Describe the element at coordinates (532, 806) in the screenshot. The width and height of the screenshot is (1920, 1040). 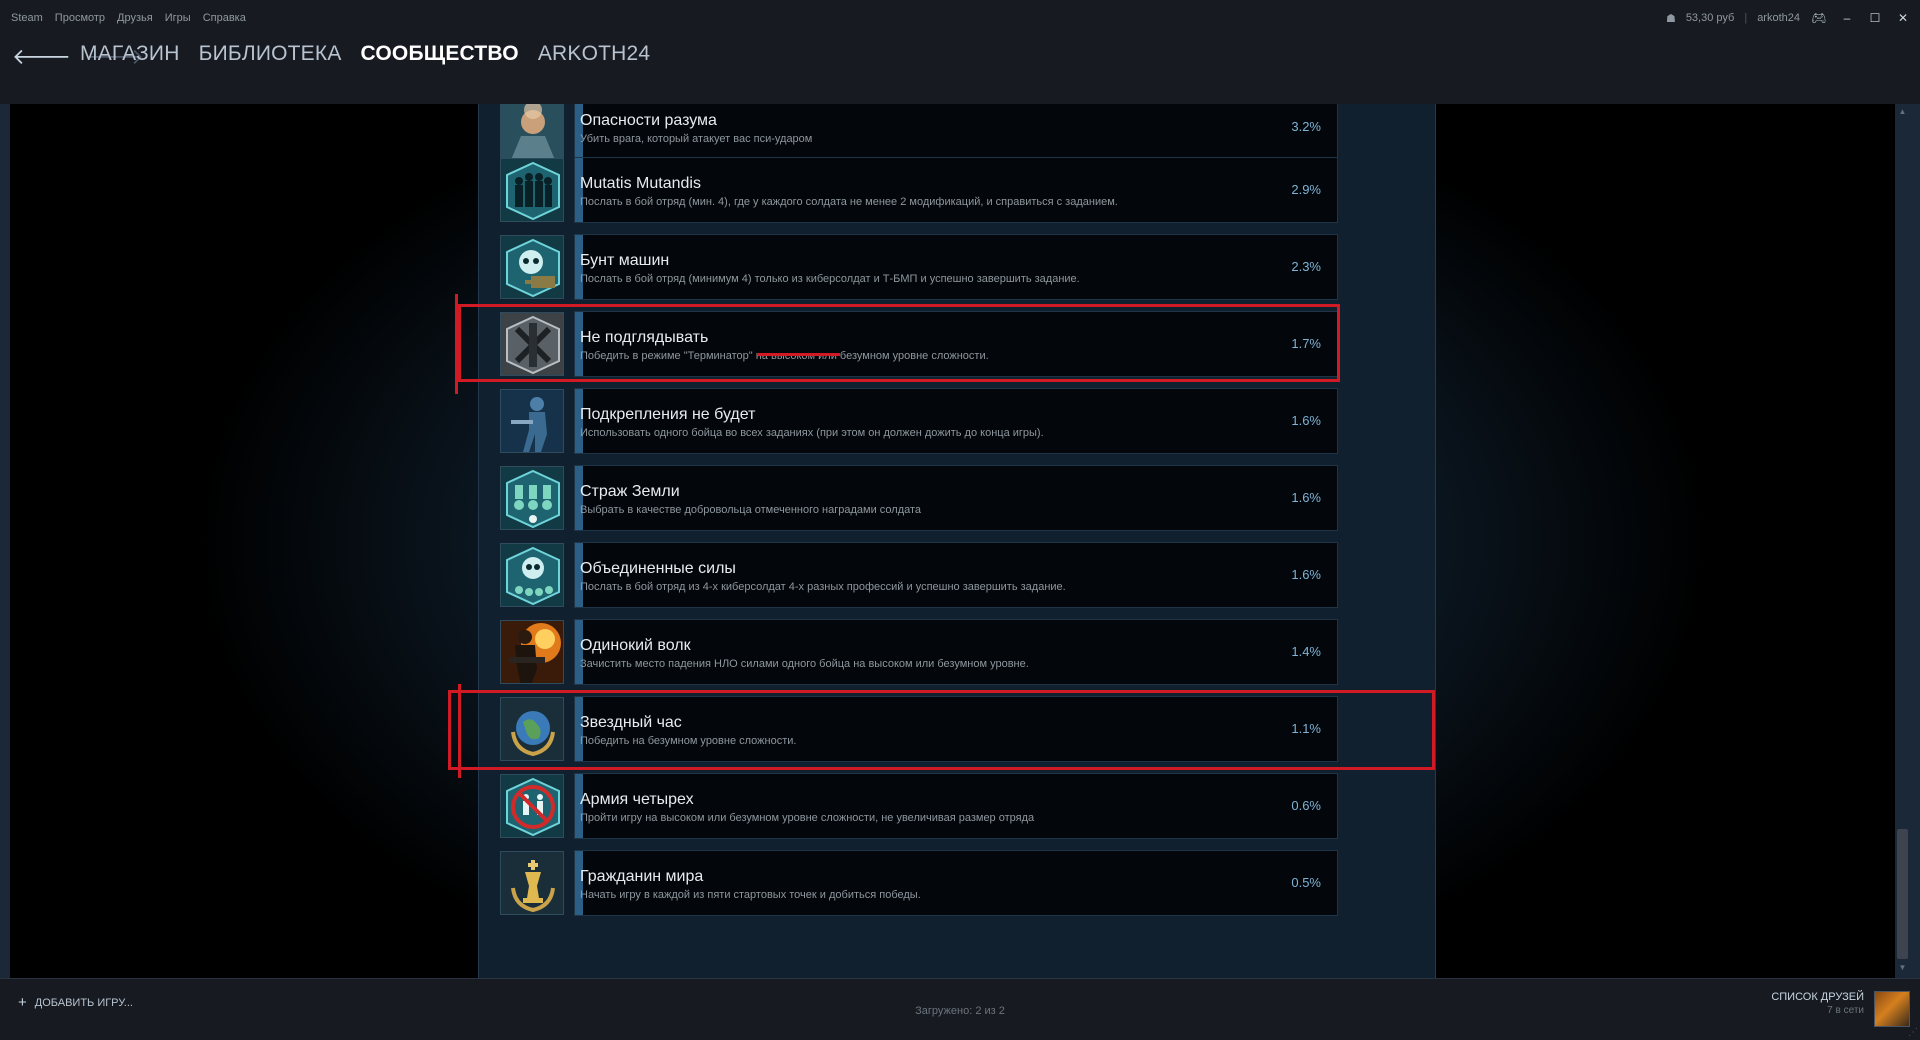
I see `no-squad-icon` at that location.